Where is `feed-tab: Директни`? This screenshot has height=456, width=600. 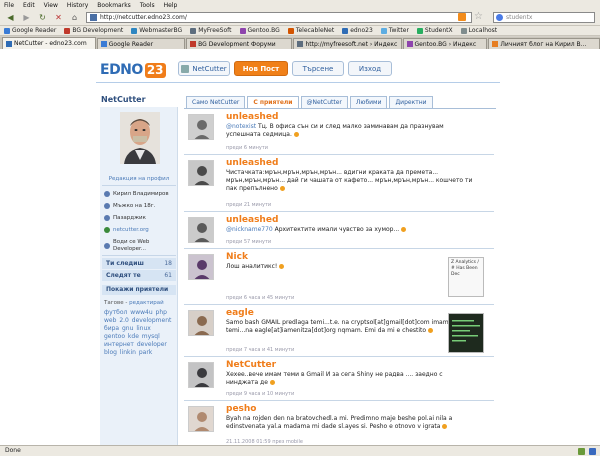
feed-tab: Директни is located at coordinates (411, 102).